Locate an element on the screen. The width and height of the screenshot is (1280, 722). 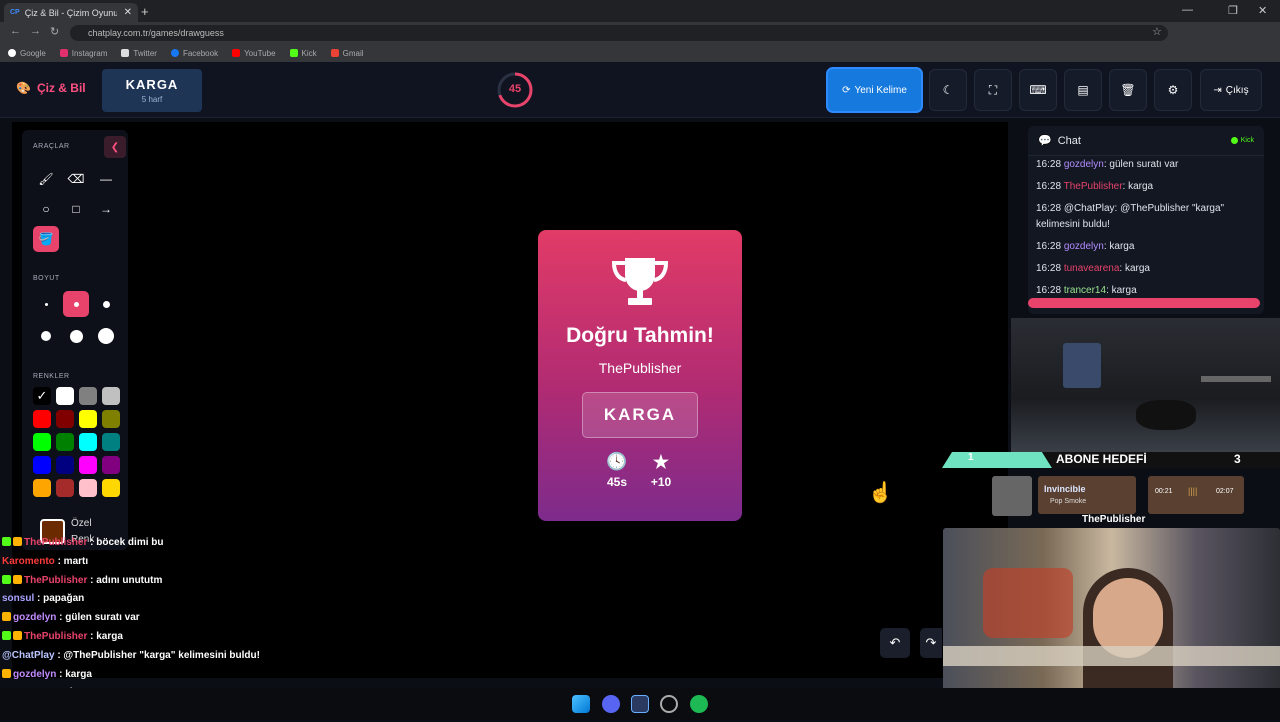
color-swatch: ✓ is located at coordinates (42, 396).